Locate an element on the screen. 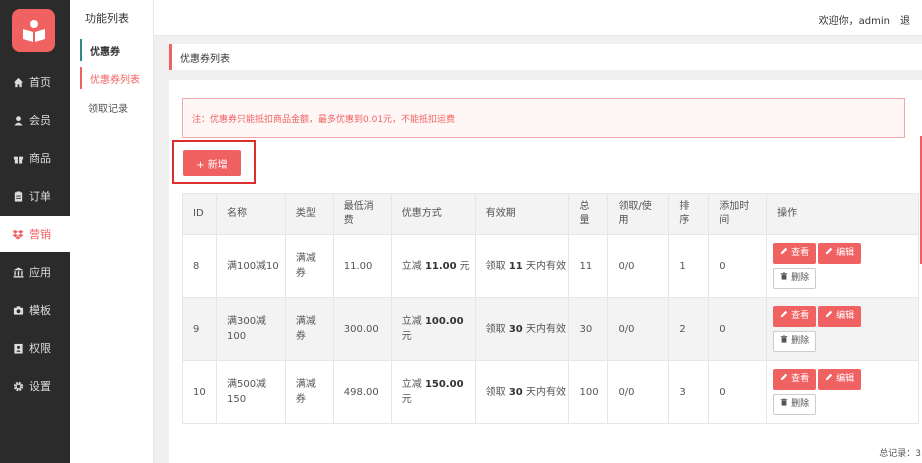  nav-item-label: 会员 is located at coordinates (40, 120).